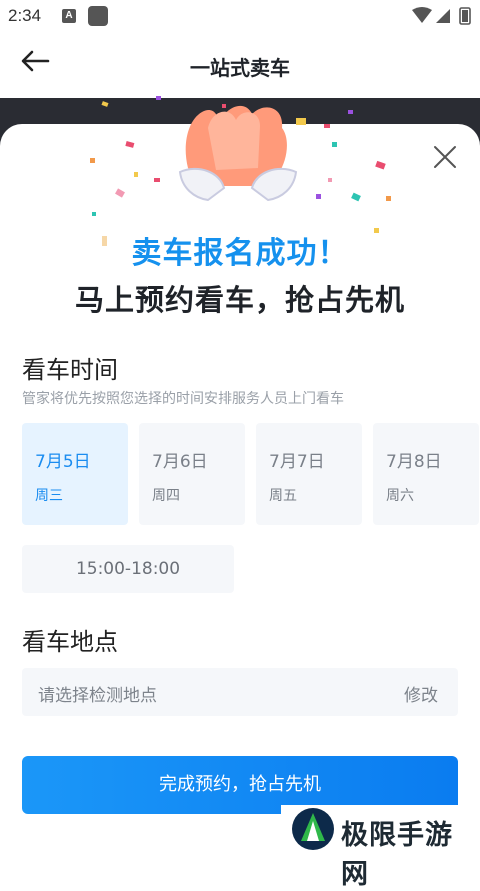 Image resolution: width=480 pixels, height=891 pixels. I want to click on close-button, so click(445, 157).